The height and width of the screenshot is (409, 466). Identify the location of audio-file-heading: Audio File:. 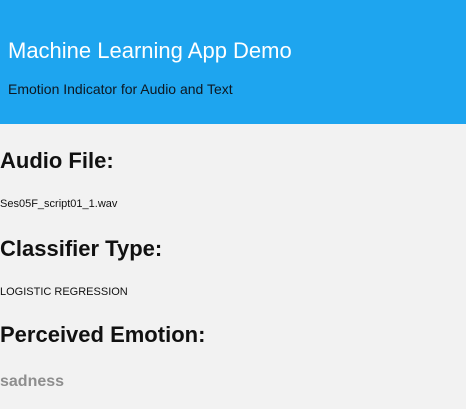
(57, 160).